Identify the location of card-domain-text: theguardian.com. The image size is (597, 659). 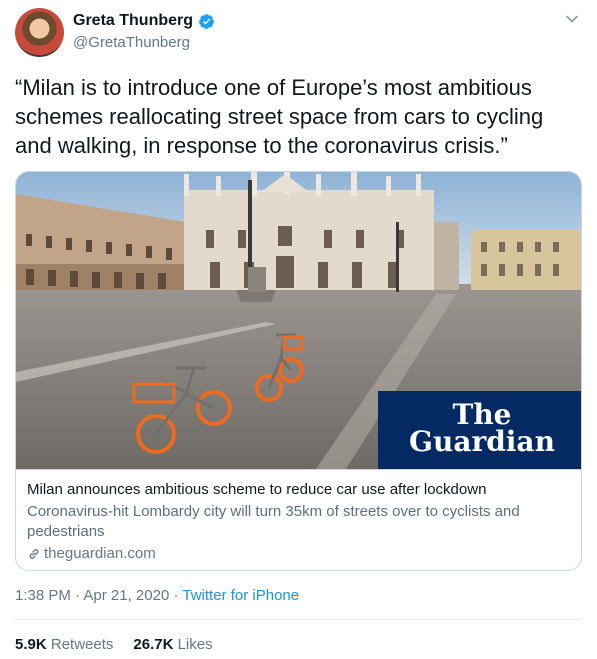
(100, 553).